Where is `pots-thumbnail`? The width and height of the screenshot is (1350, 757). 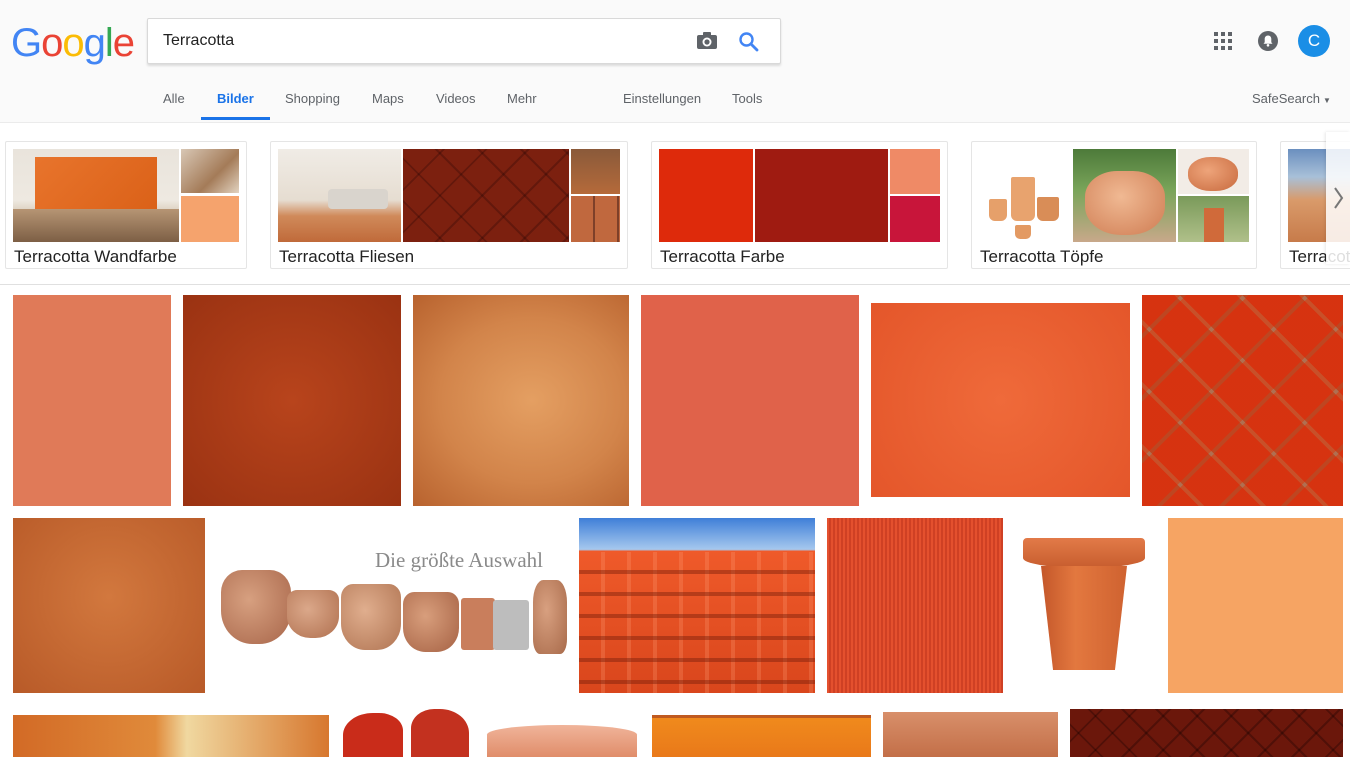
pots-thumbnail is located at coordinates (1025, 195).